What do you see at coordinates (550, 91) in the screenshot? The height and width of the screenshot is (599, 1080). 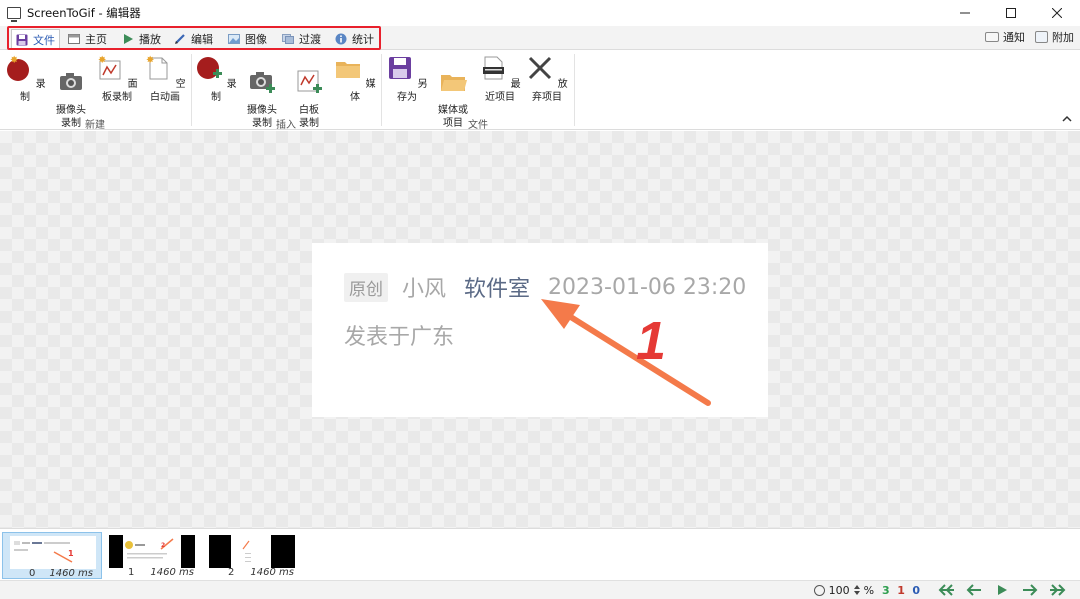 I see `button-label: 放弃项目` at bounding box center [550, 91].